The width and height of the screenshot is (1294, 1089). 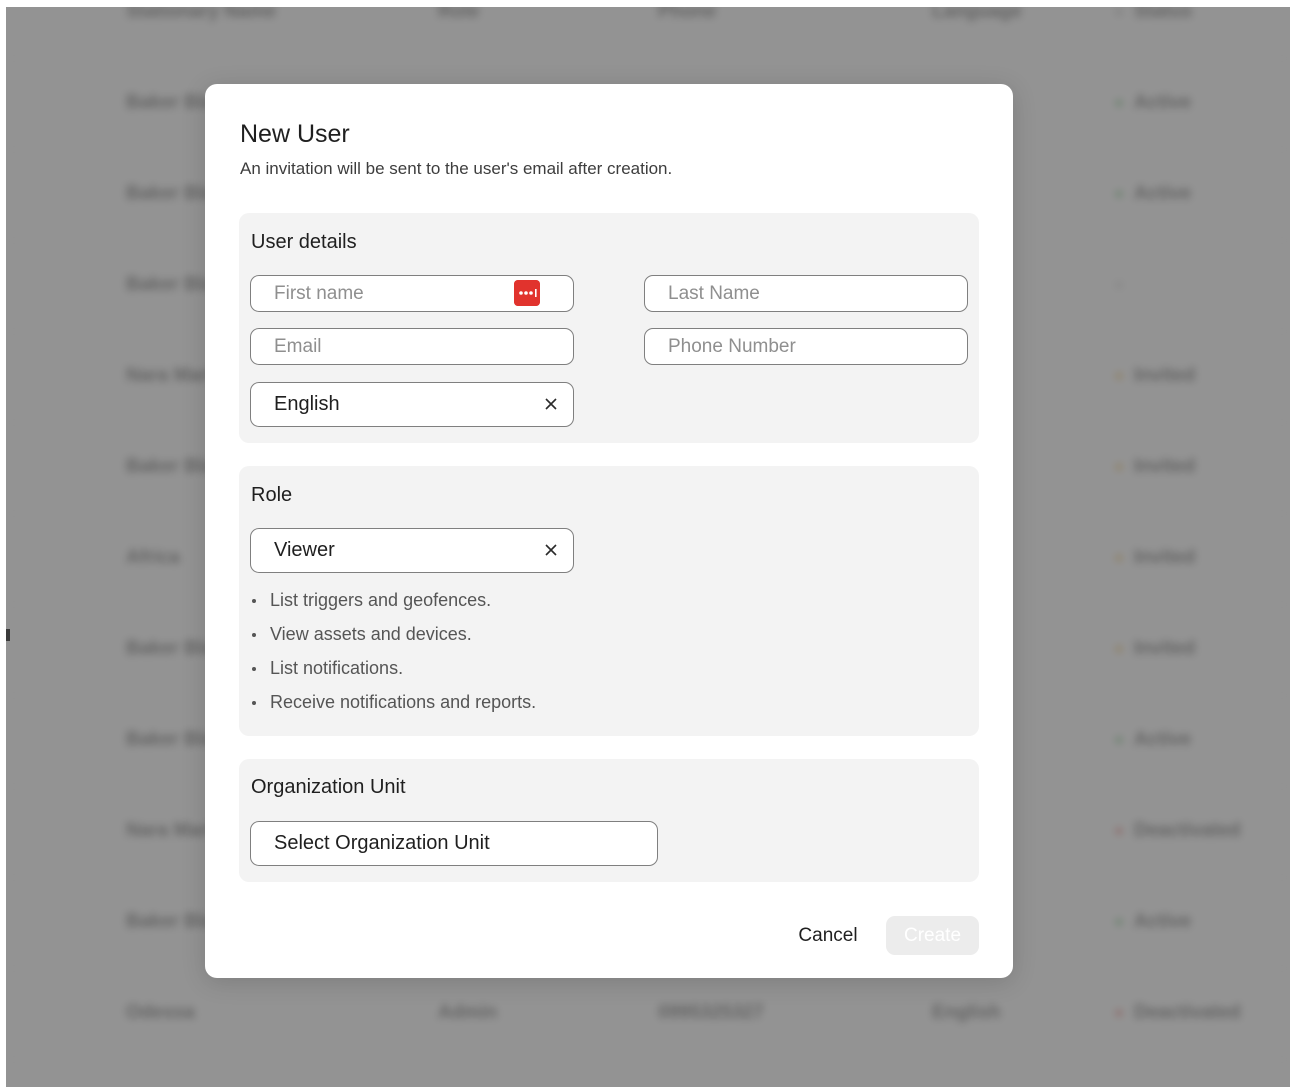 I want to click on role-select-value: Viewer, so click(x=304, y=550).